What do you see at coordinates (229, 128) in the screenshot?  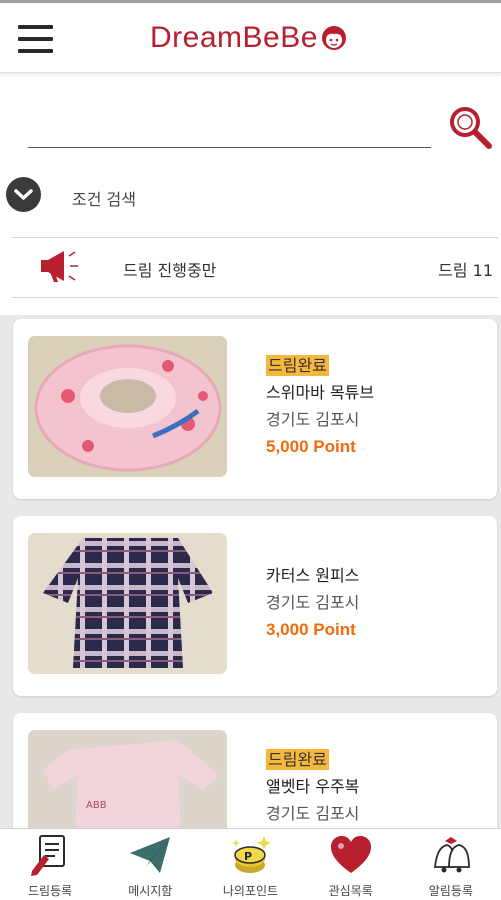 I see `search-input` at bounding box center [229, 128].